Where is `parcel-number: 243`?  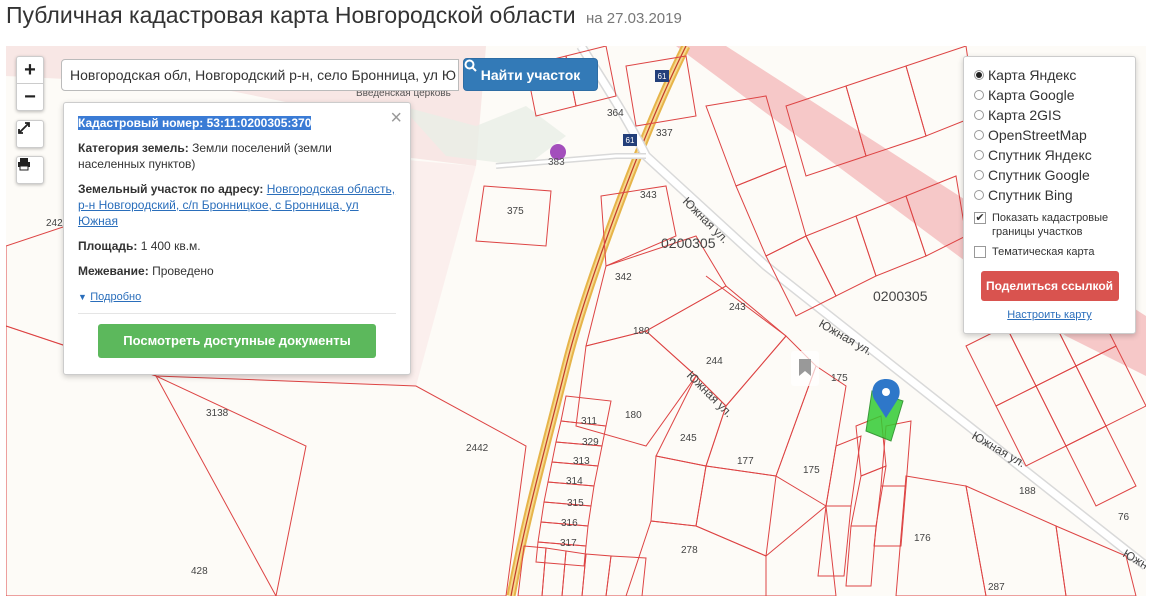 parcel-number: 243 is located at coordinates (737, 307).